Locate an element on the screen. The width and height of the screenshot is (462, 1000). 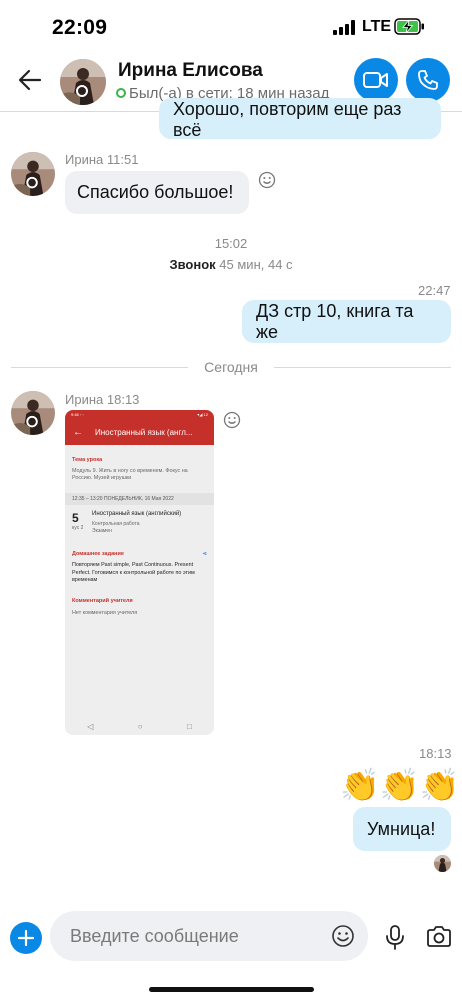
message-bubble-outgoing: ДЗ стр 10, книга та же is located at coordinates (346, 321).